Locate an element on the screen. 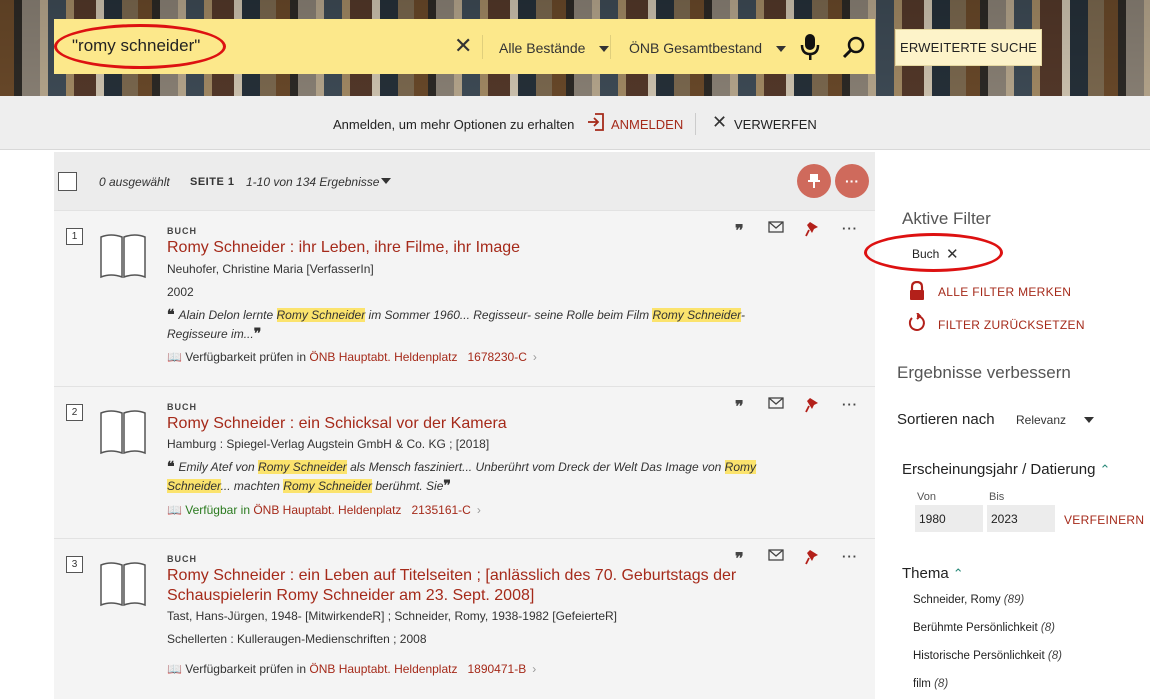  reset-icon is located at coordinates (917, 325).